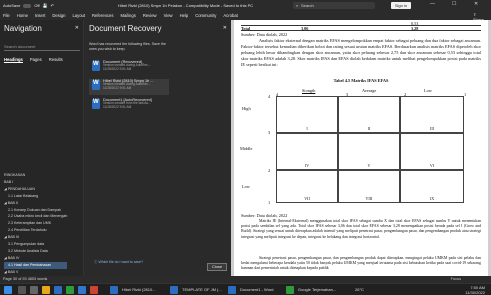 The height and width of the screenshot is (295, 491). Describe the element at coordinates (58, 290) in the screenshot. I see `word-taskbar-icon` at that location.